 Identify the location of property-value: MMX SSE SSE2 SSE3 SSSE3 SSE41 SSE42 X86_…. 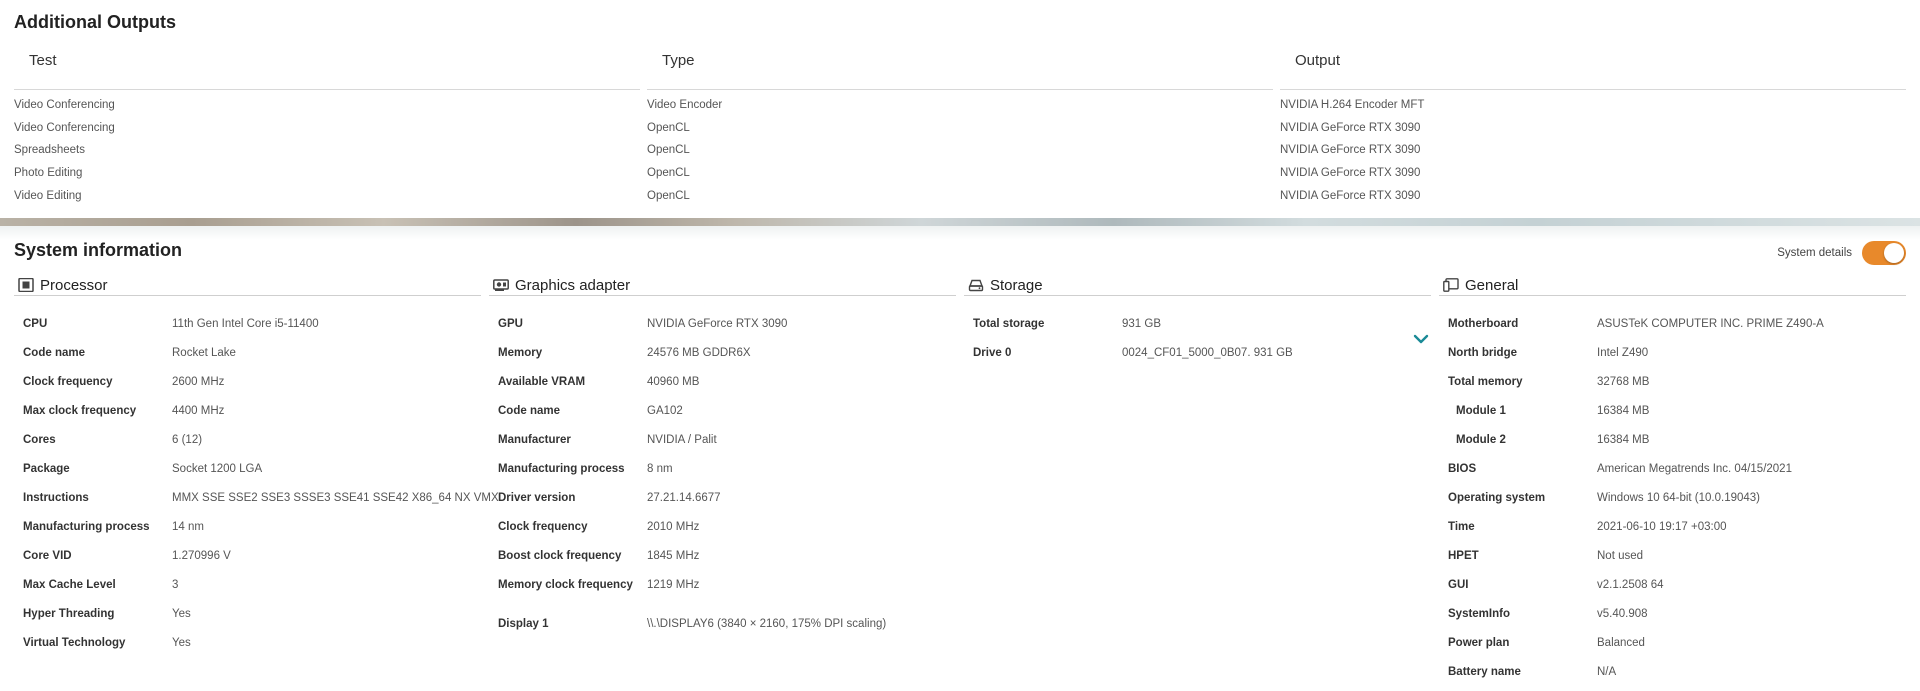
(335, 498).